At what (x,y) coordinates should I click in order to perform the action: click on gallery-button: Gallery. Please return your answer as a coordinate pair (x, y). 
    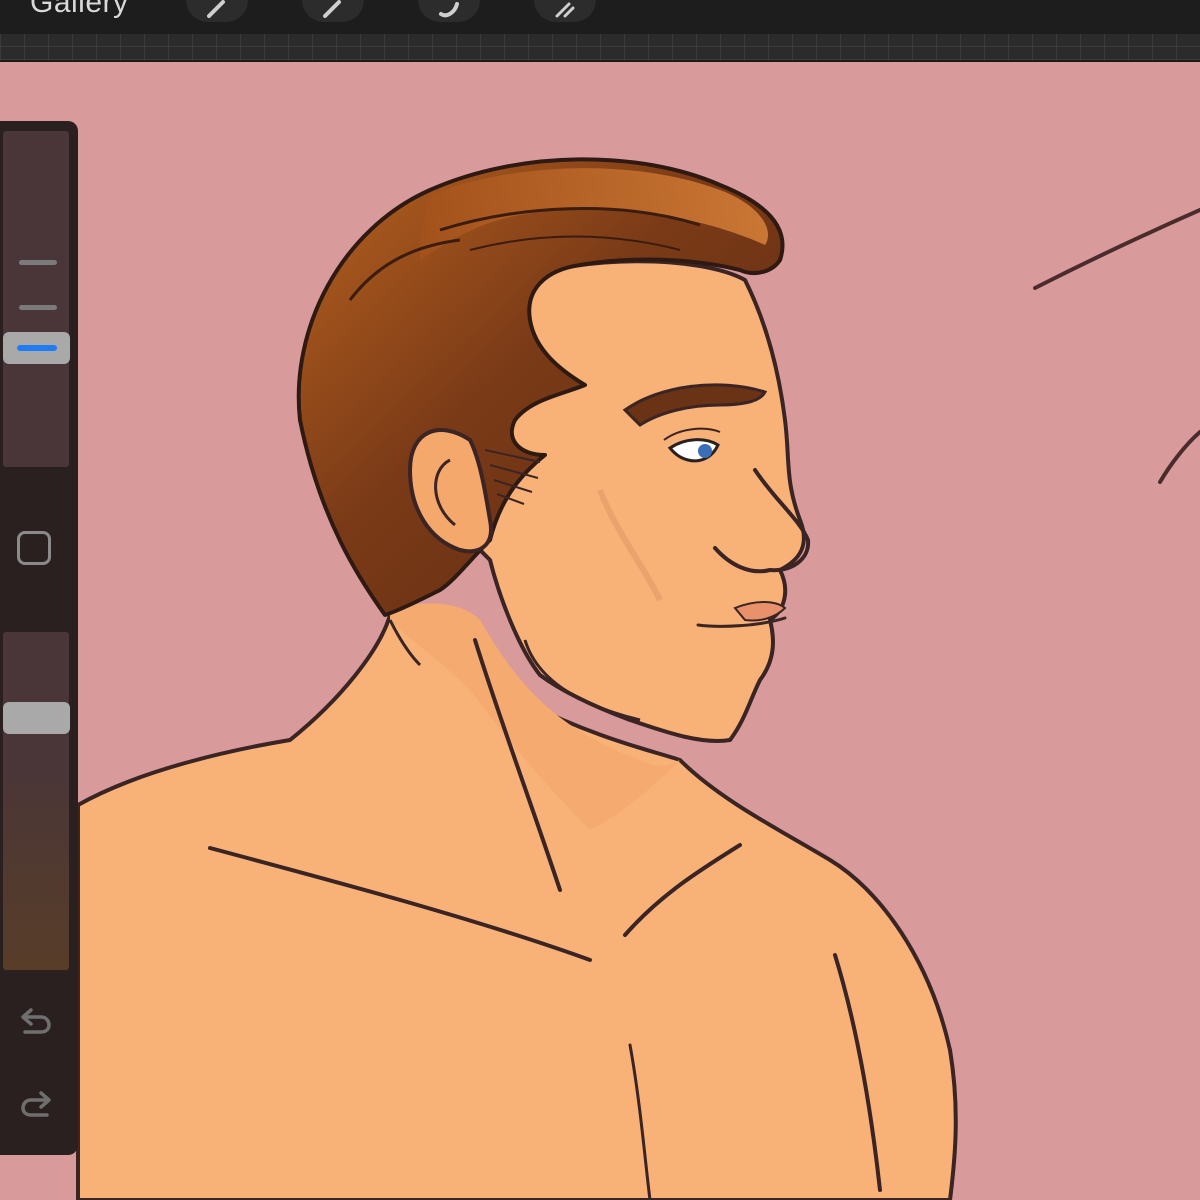
    Looking at the image, I should click on (79, 10).